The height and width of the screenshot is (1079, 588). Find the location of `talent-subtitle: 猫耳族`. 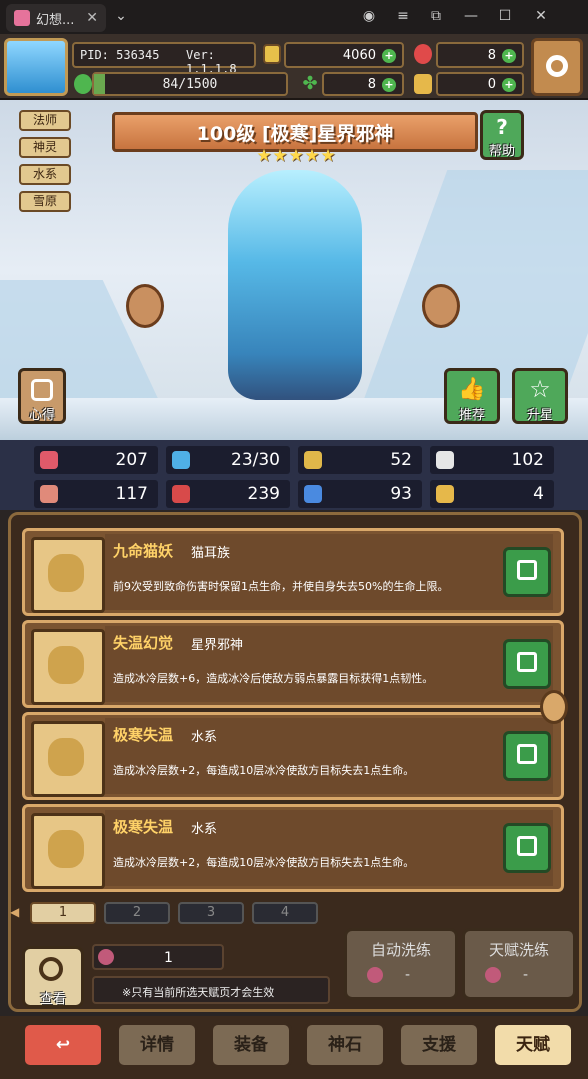

talent-subtitle: 猫耳族 is located at coordinates (211, 553).